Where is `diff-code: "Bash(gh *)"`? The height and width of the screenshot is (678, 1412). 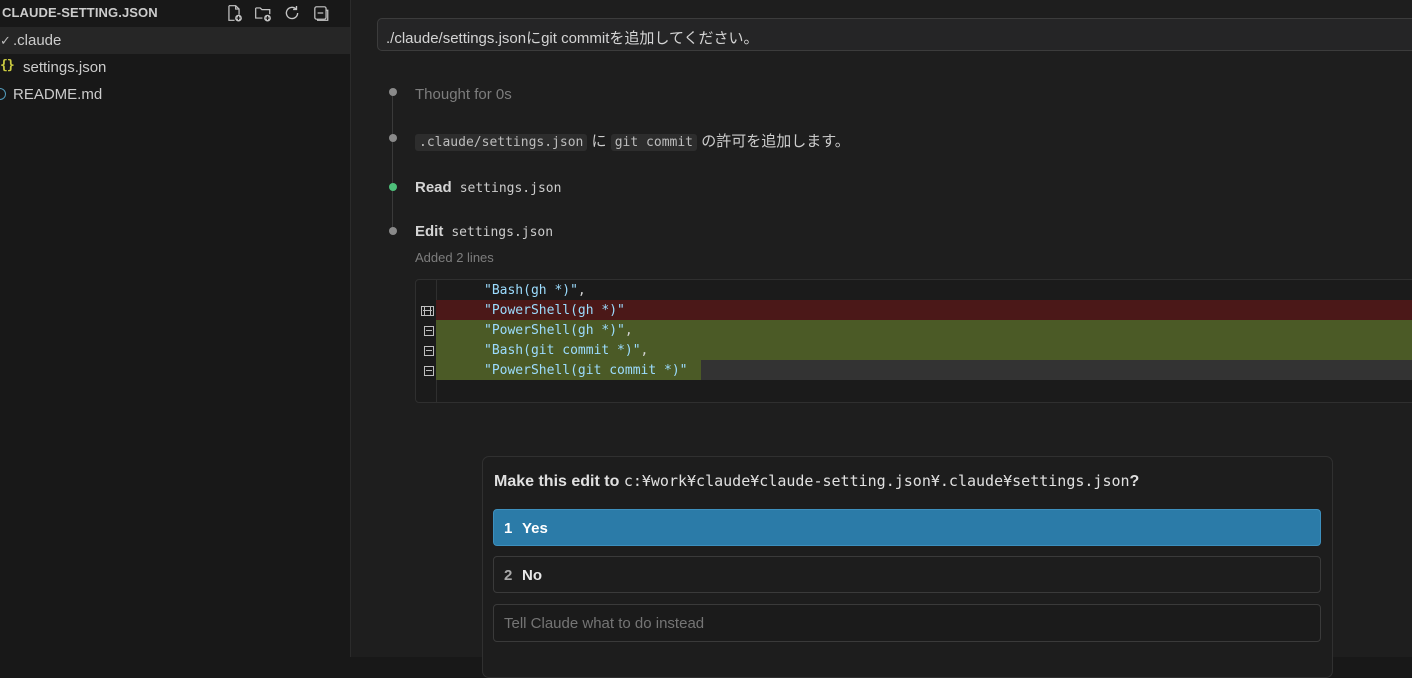 diff-code: "Bash(gh *)" is located at coordinates (531, 290).